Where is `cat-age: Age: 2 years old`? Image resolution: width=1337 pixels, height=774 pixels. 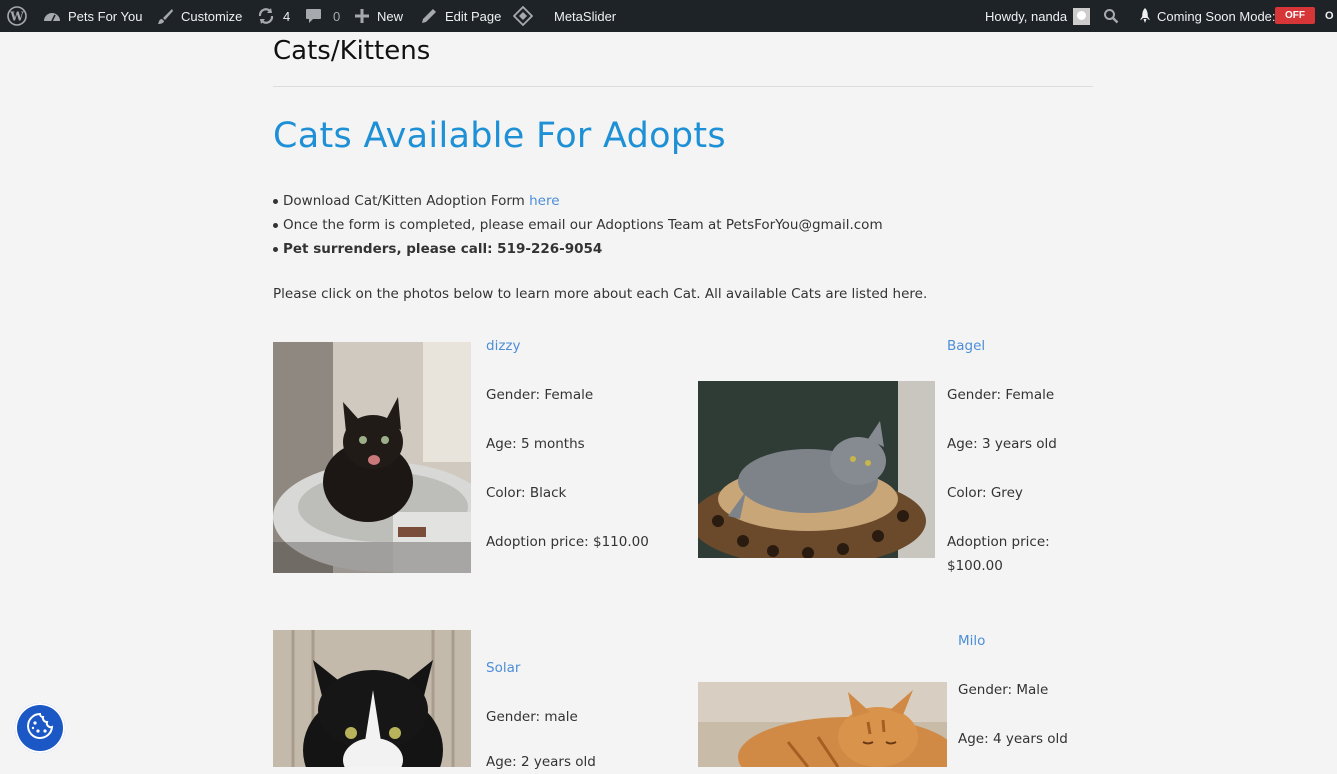 cat-age: Age: 2 years old is located at coordinates (541, 762).